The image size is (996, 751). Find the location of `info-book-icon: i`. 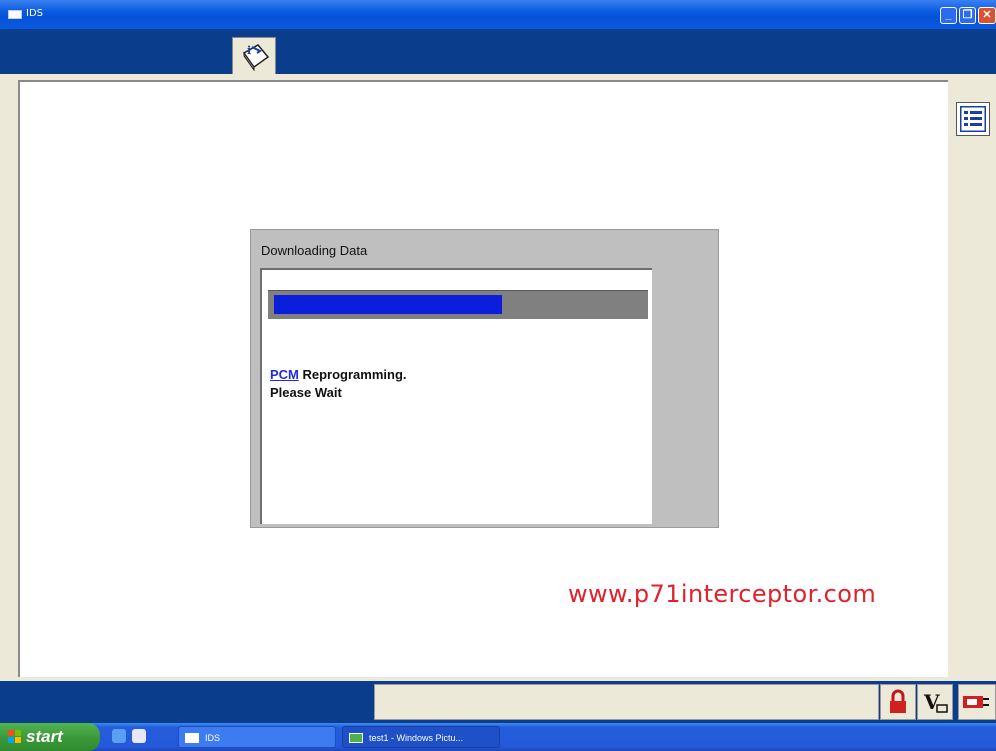

info-book-icon: i is located at coordinates (256, 57).